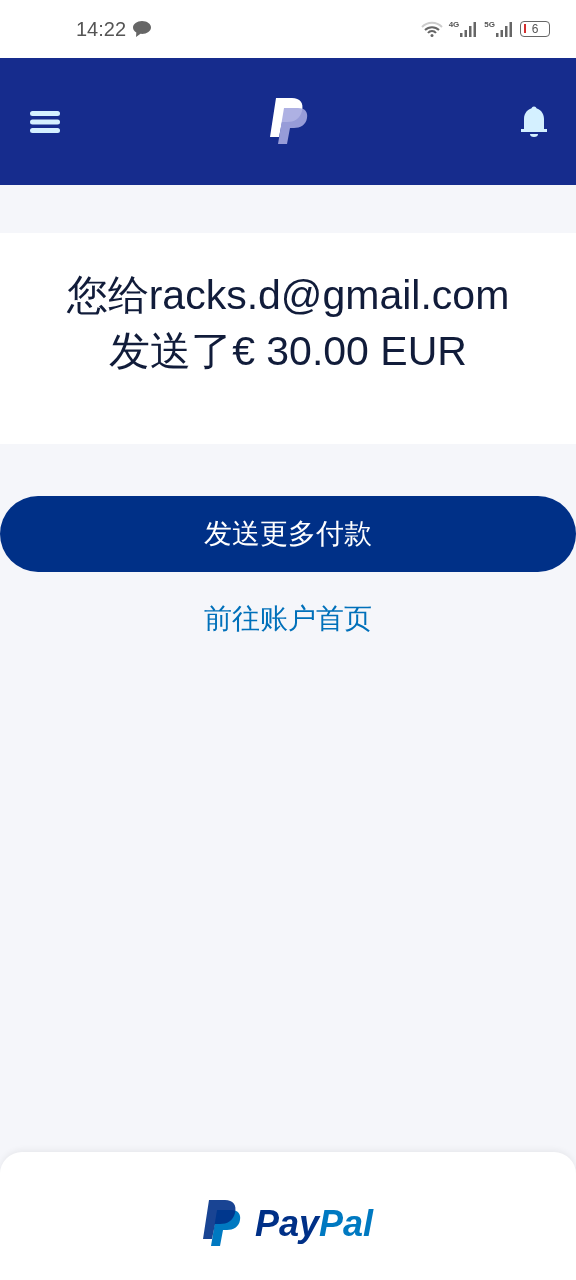 The image size is (576, 1280). Describe the element at coordinates (288, 323) in the screenshot. I see `payment-confirmation-message: 您给racks.d@gmail.com 发送了€ 30.00 EUR` at that location.